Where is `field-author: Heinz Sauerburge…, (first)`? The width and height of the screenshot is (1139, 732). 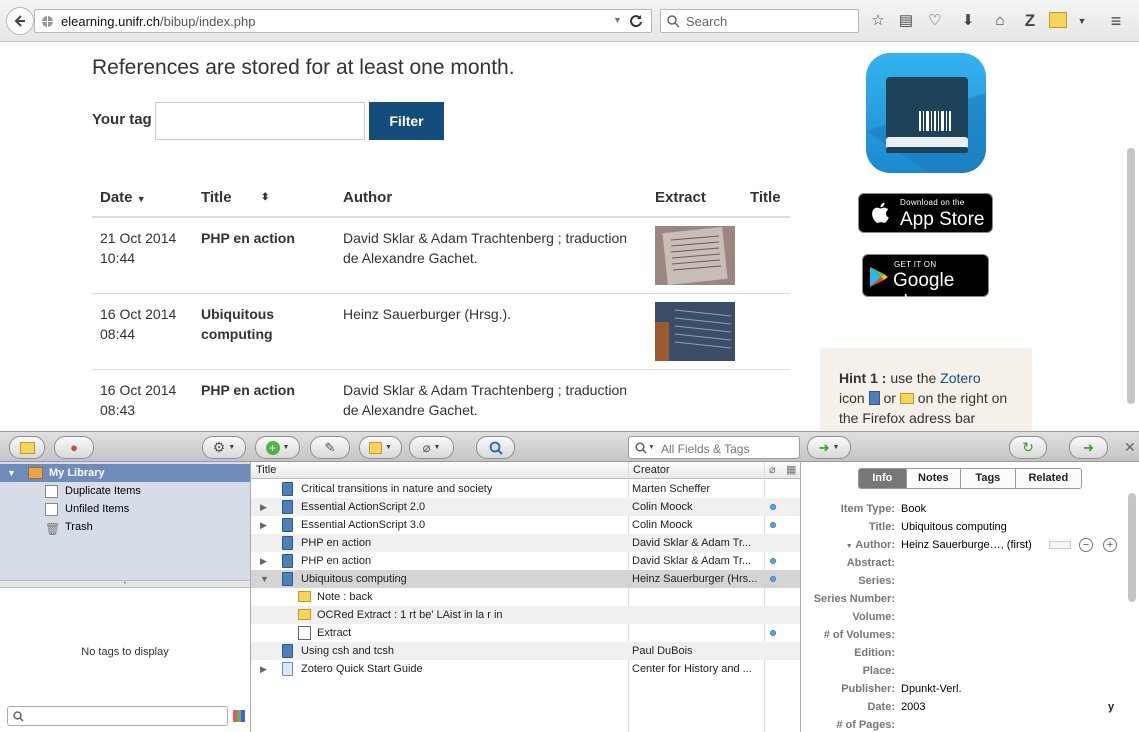 field-author: Heinz Sauerburge…, (first) is located at coordinates (966, 545).